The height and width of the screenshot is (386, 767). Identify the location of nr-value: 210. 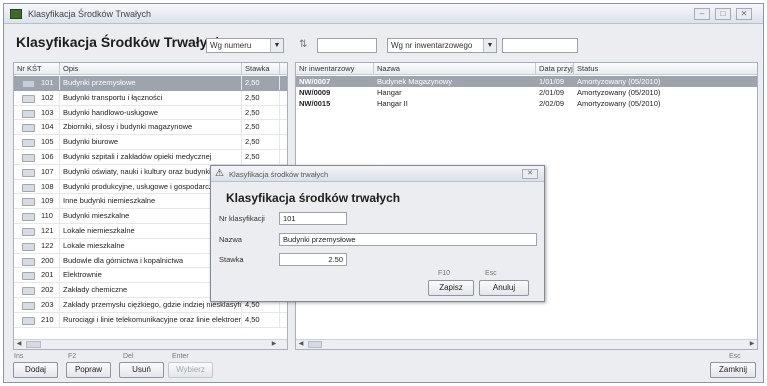
(47, 319).